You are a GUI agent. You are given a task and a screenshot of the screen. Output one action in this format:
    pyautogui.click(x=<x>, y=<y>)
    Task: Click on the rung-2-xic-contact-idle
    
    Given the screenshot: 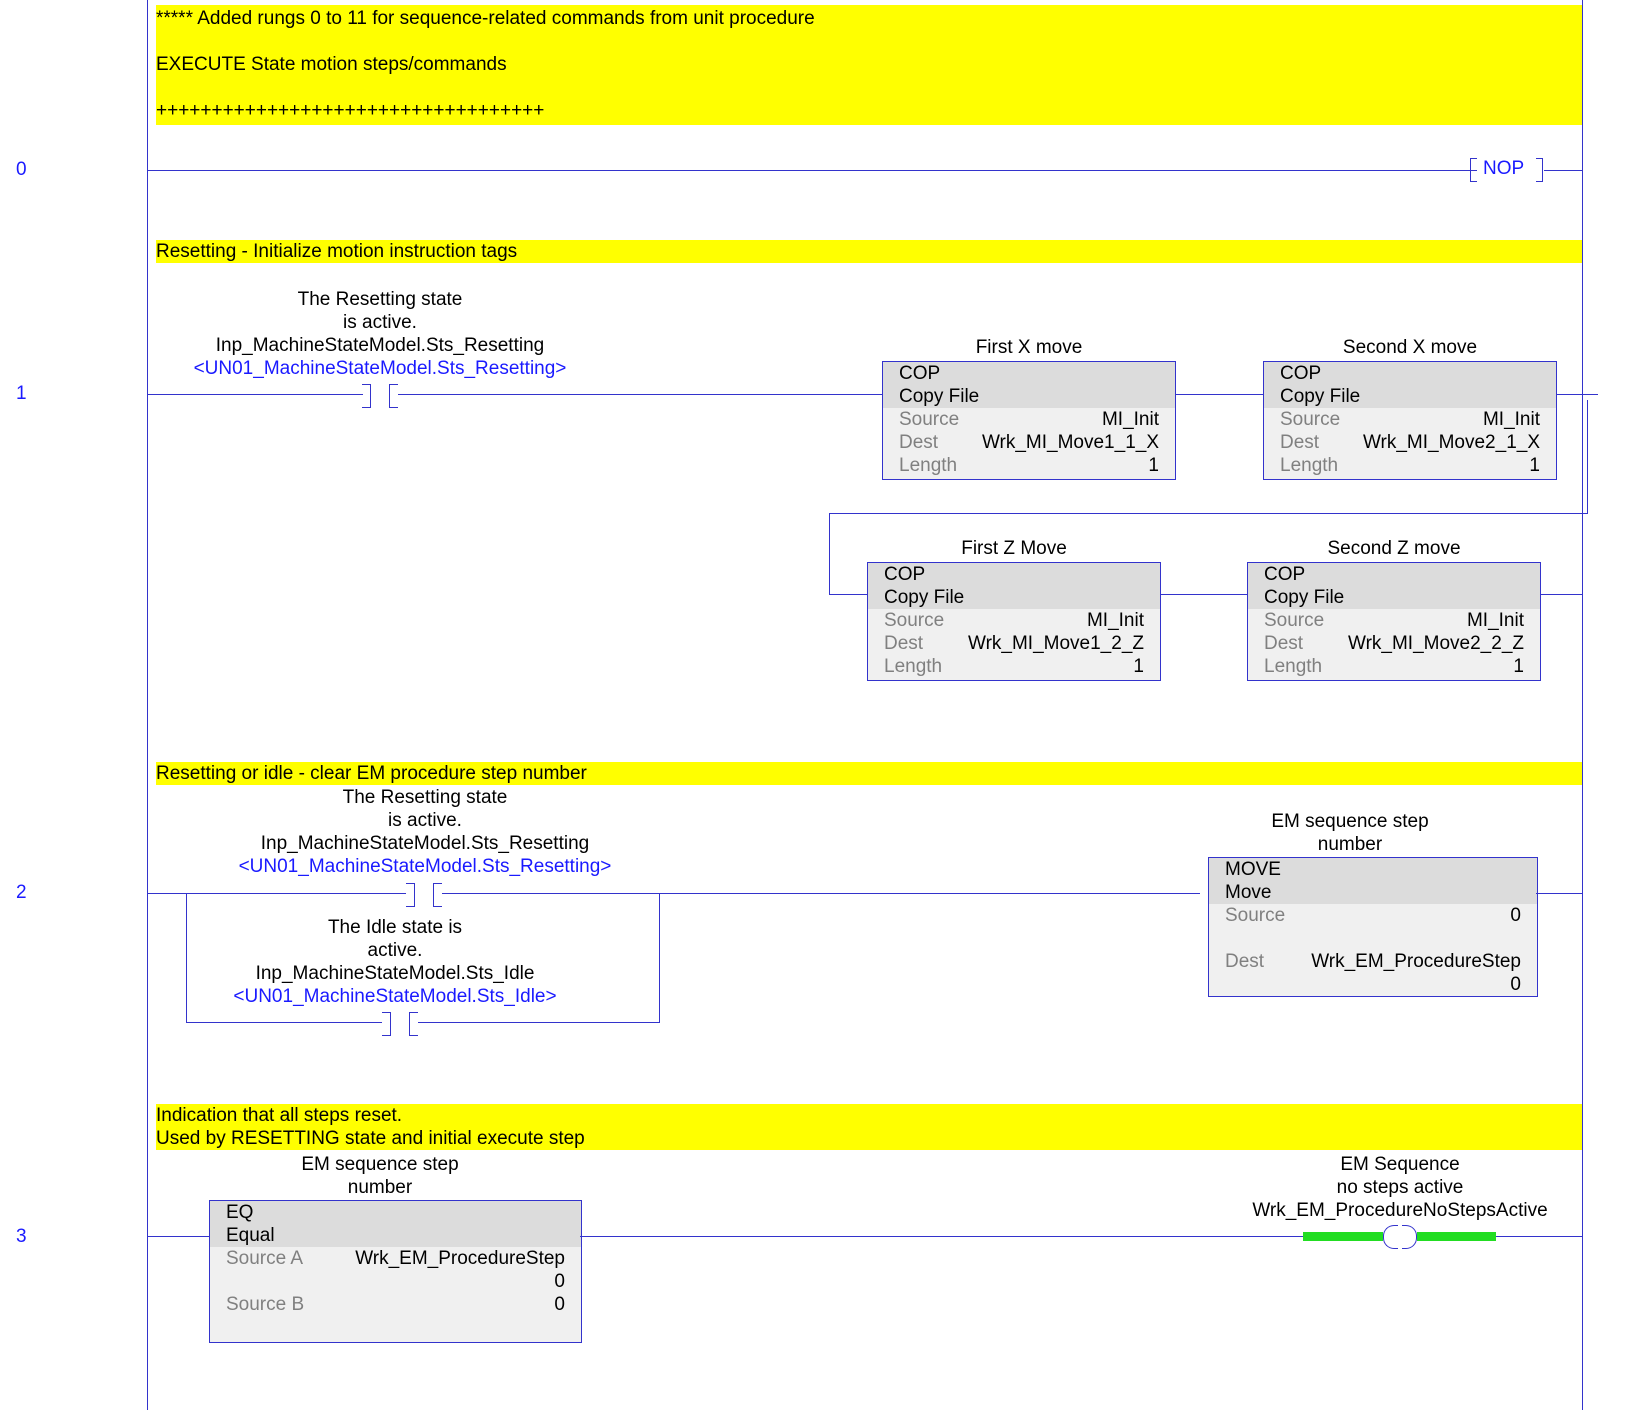 What is the action you would take?
    pyautogui.click(x=400, y=1024)
    